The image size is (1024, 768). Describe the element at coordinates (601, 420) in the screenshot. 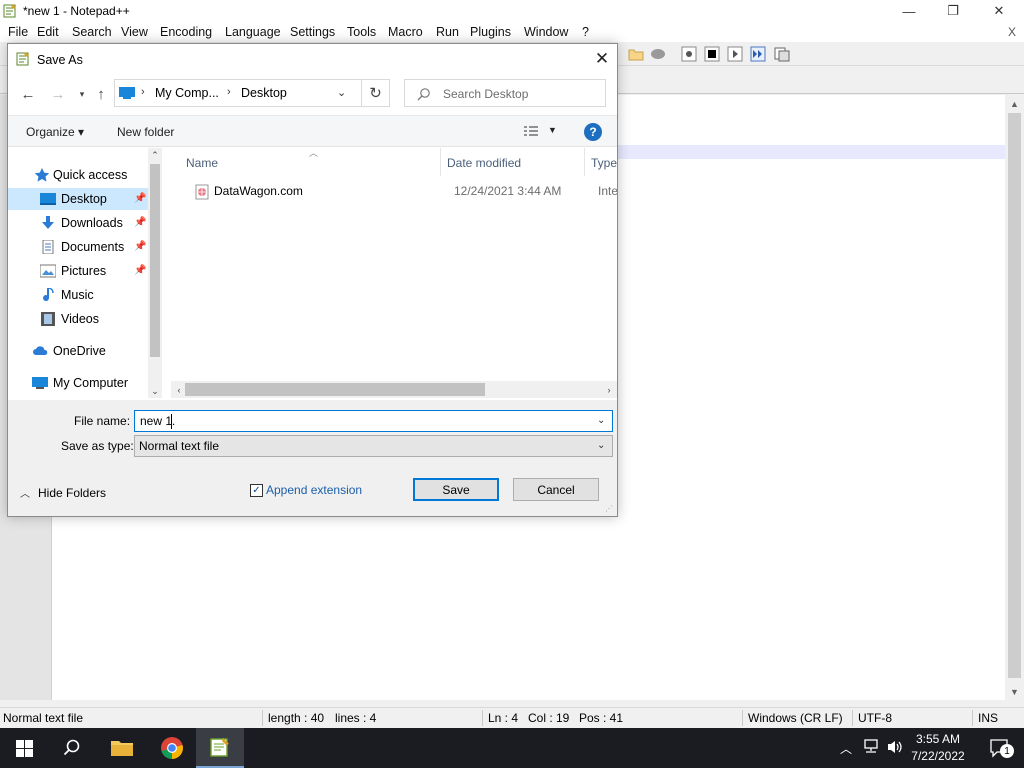

I see `file-name-dropdown-chevron-icon: ⌄` at that location.